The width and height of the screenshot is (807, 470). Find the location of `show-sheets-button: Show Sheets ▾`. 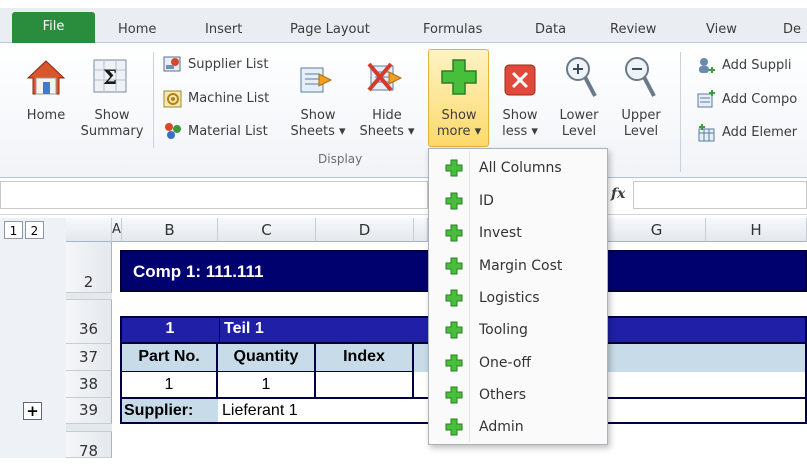

show-sheets-button: Show Sheets ▾ is located at coordinates (318, 124).